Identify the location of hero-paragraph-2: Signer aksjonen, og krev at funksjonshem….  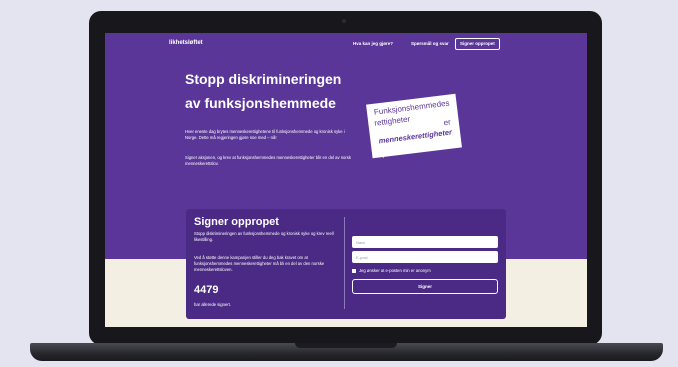
(268, 160).